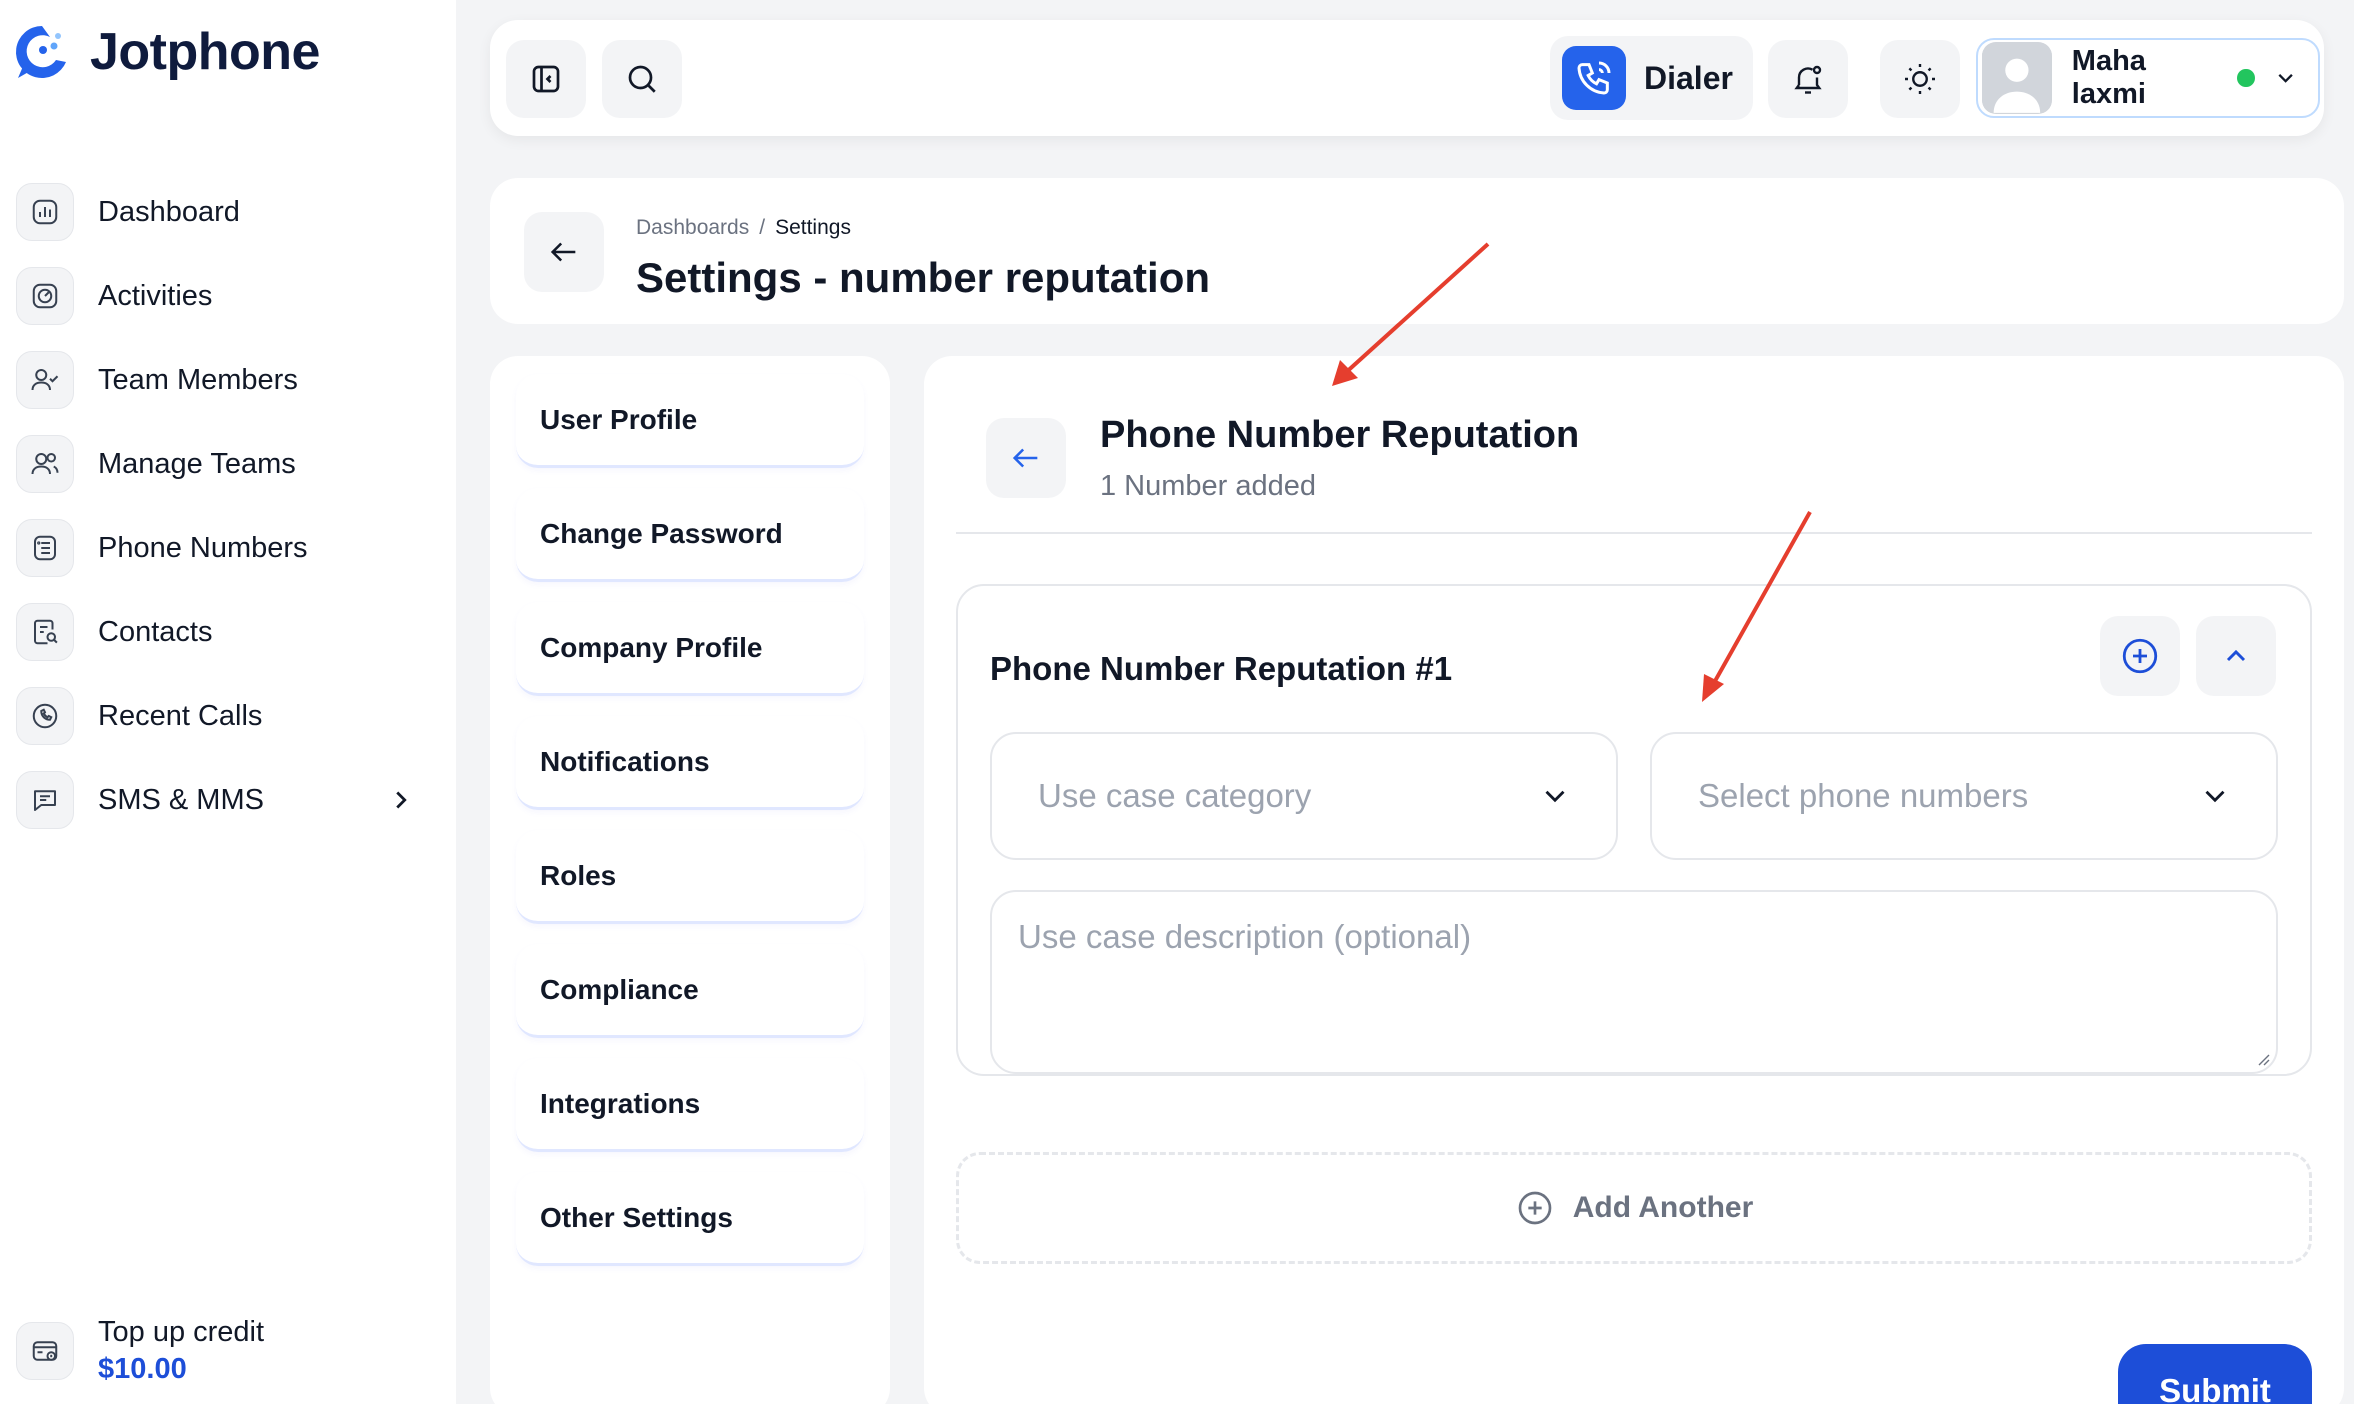 The height and width of the screenshot is (1404, 2354). I want to click on add-number-button, so click(2140, 656).